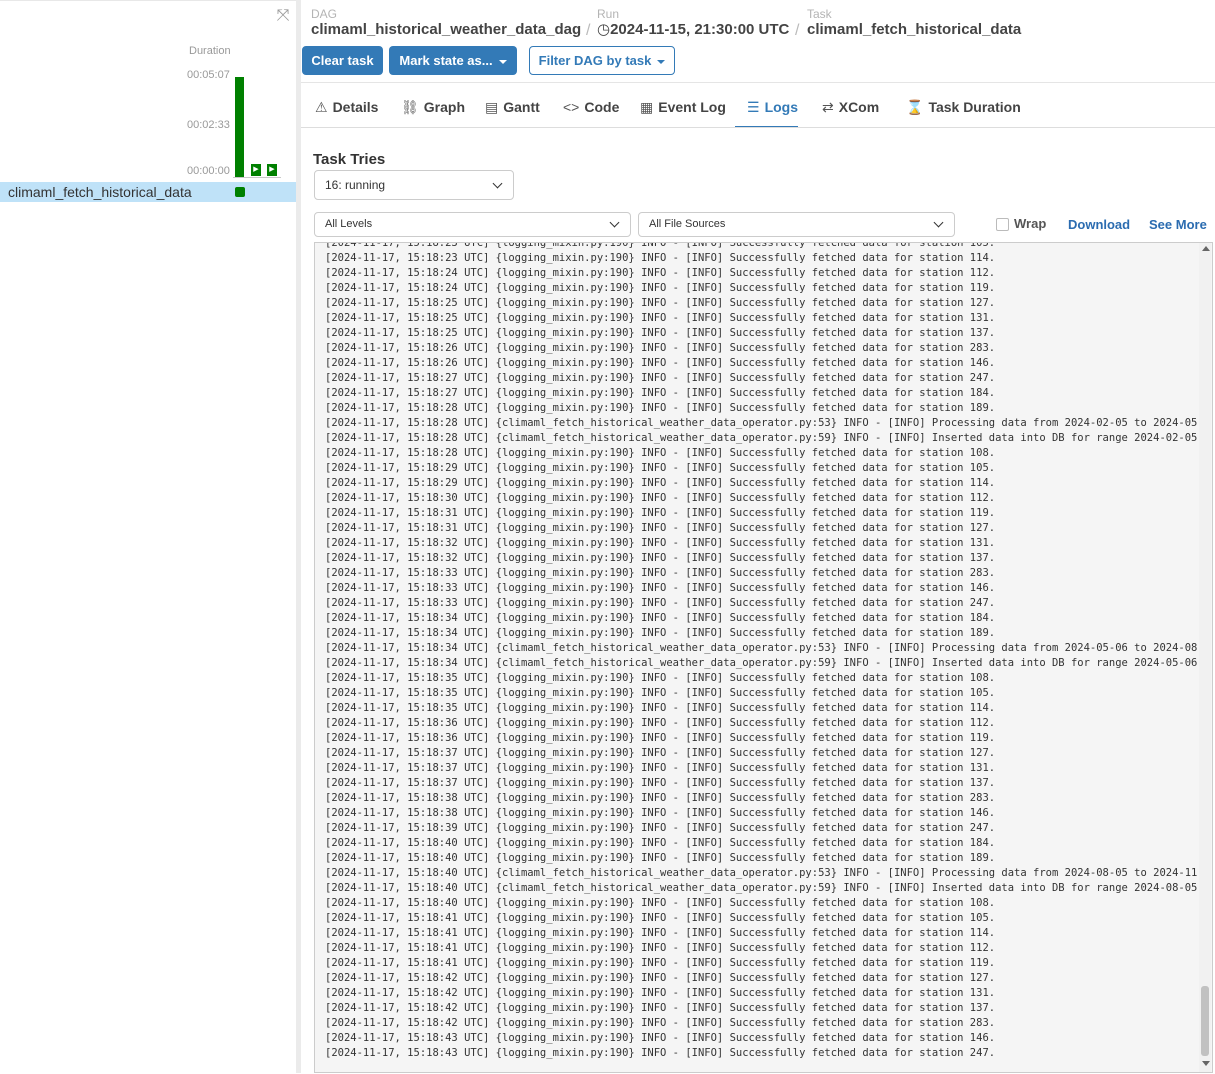 Image resolution: width=1215 pixels, height=1074 pixels. Describe the element at coordinates (321, 107) in the screenshot. I see `warning-icon: ⚠` at that location.